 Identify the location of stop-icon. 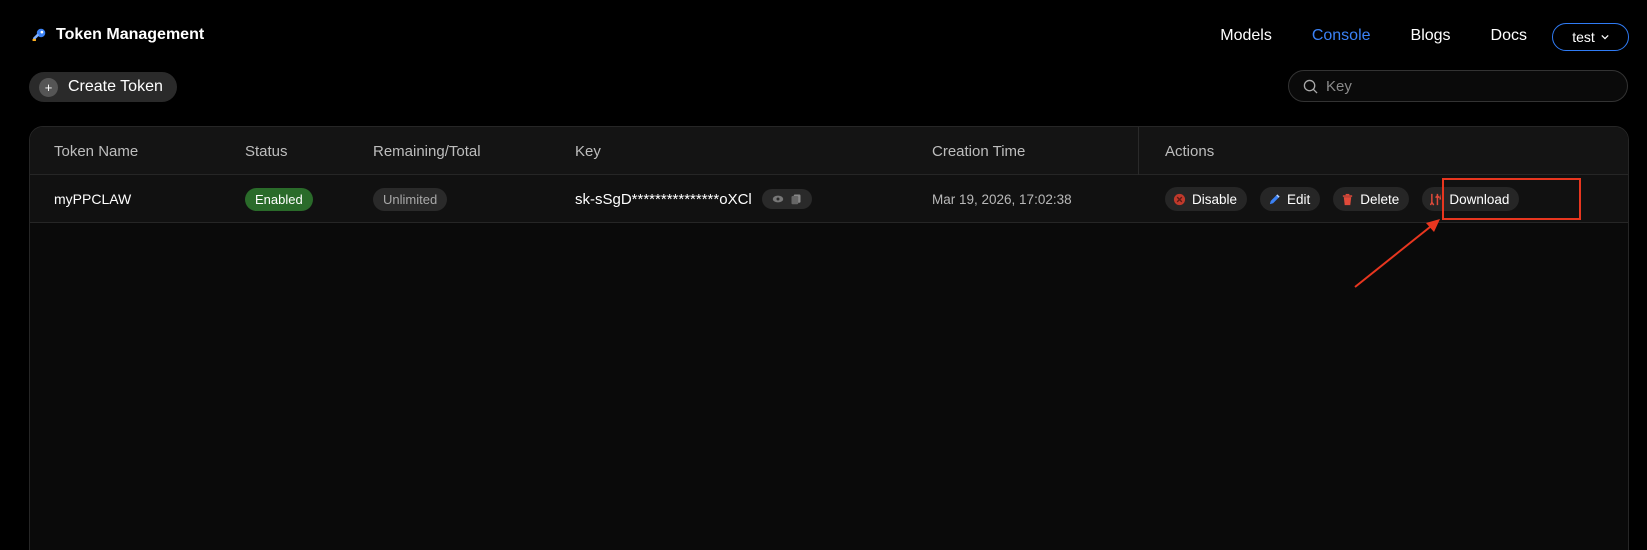
(1179, 199).